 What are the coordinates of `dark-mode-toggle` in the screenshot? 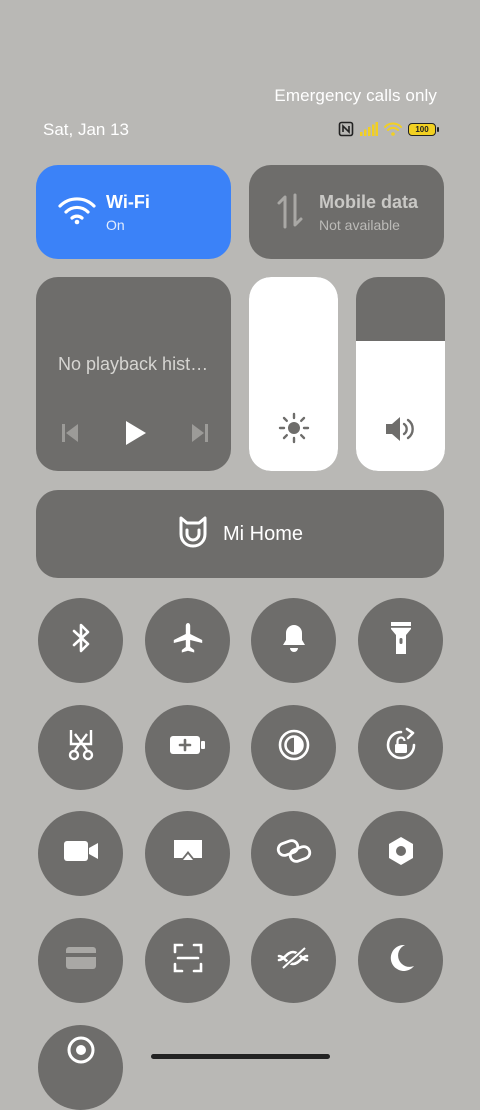 It's located at (400, 960).